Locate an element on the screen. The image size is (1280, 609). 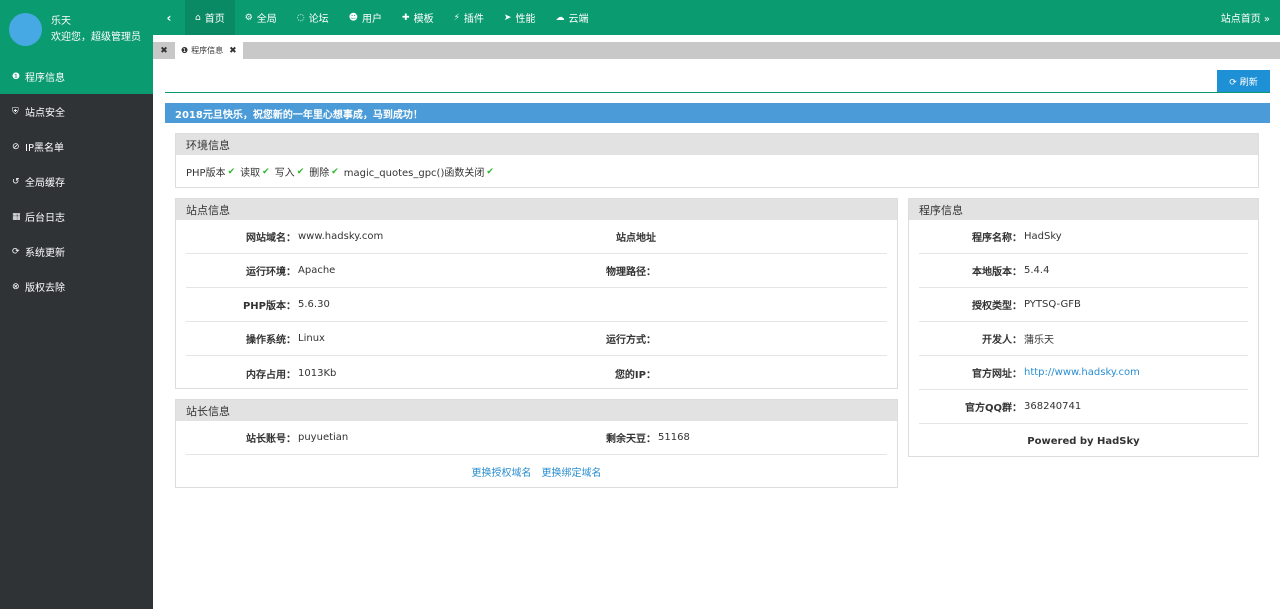
powered-by: Powered by HadSky is located at coordinates (1083, 441).